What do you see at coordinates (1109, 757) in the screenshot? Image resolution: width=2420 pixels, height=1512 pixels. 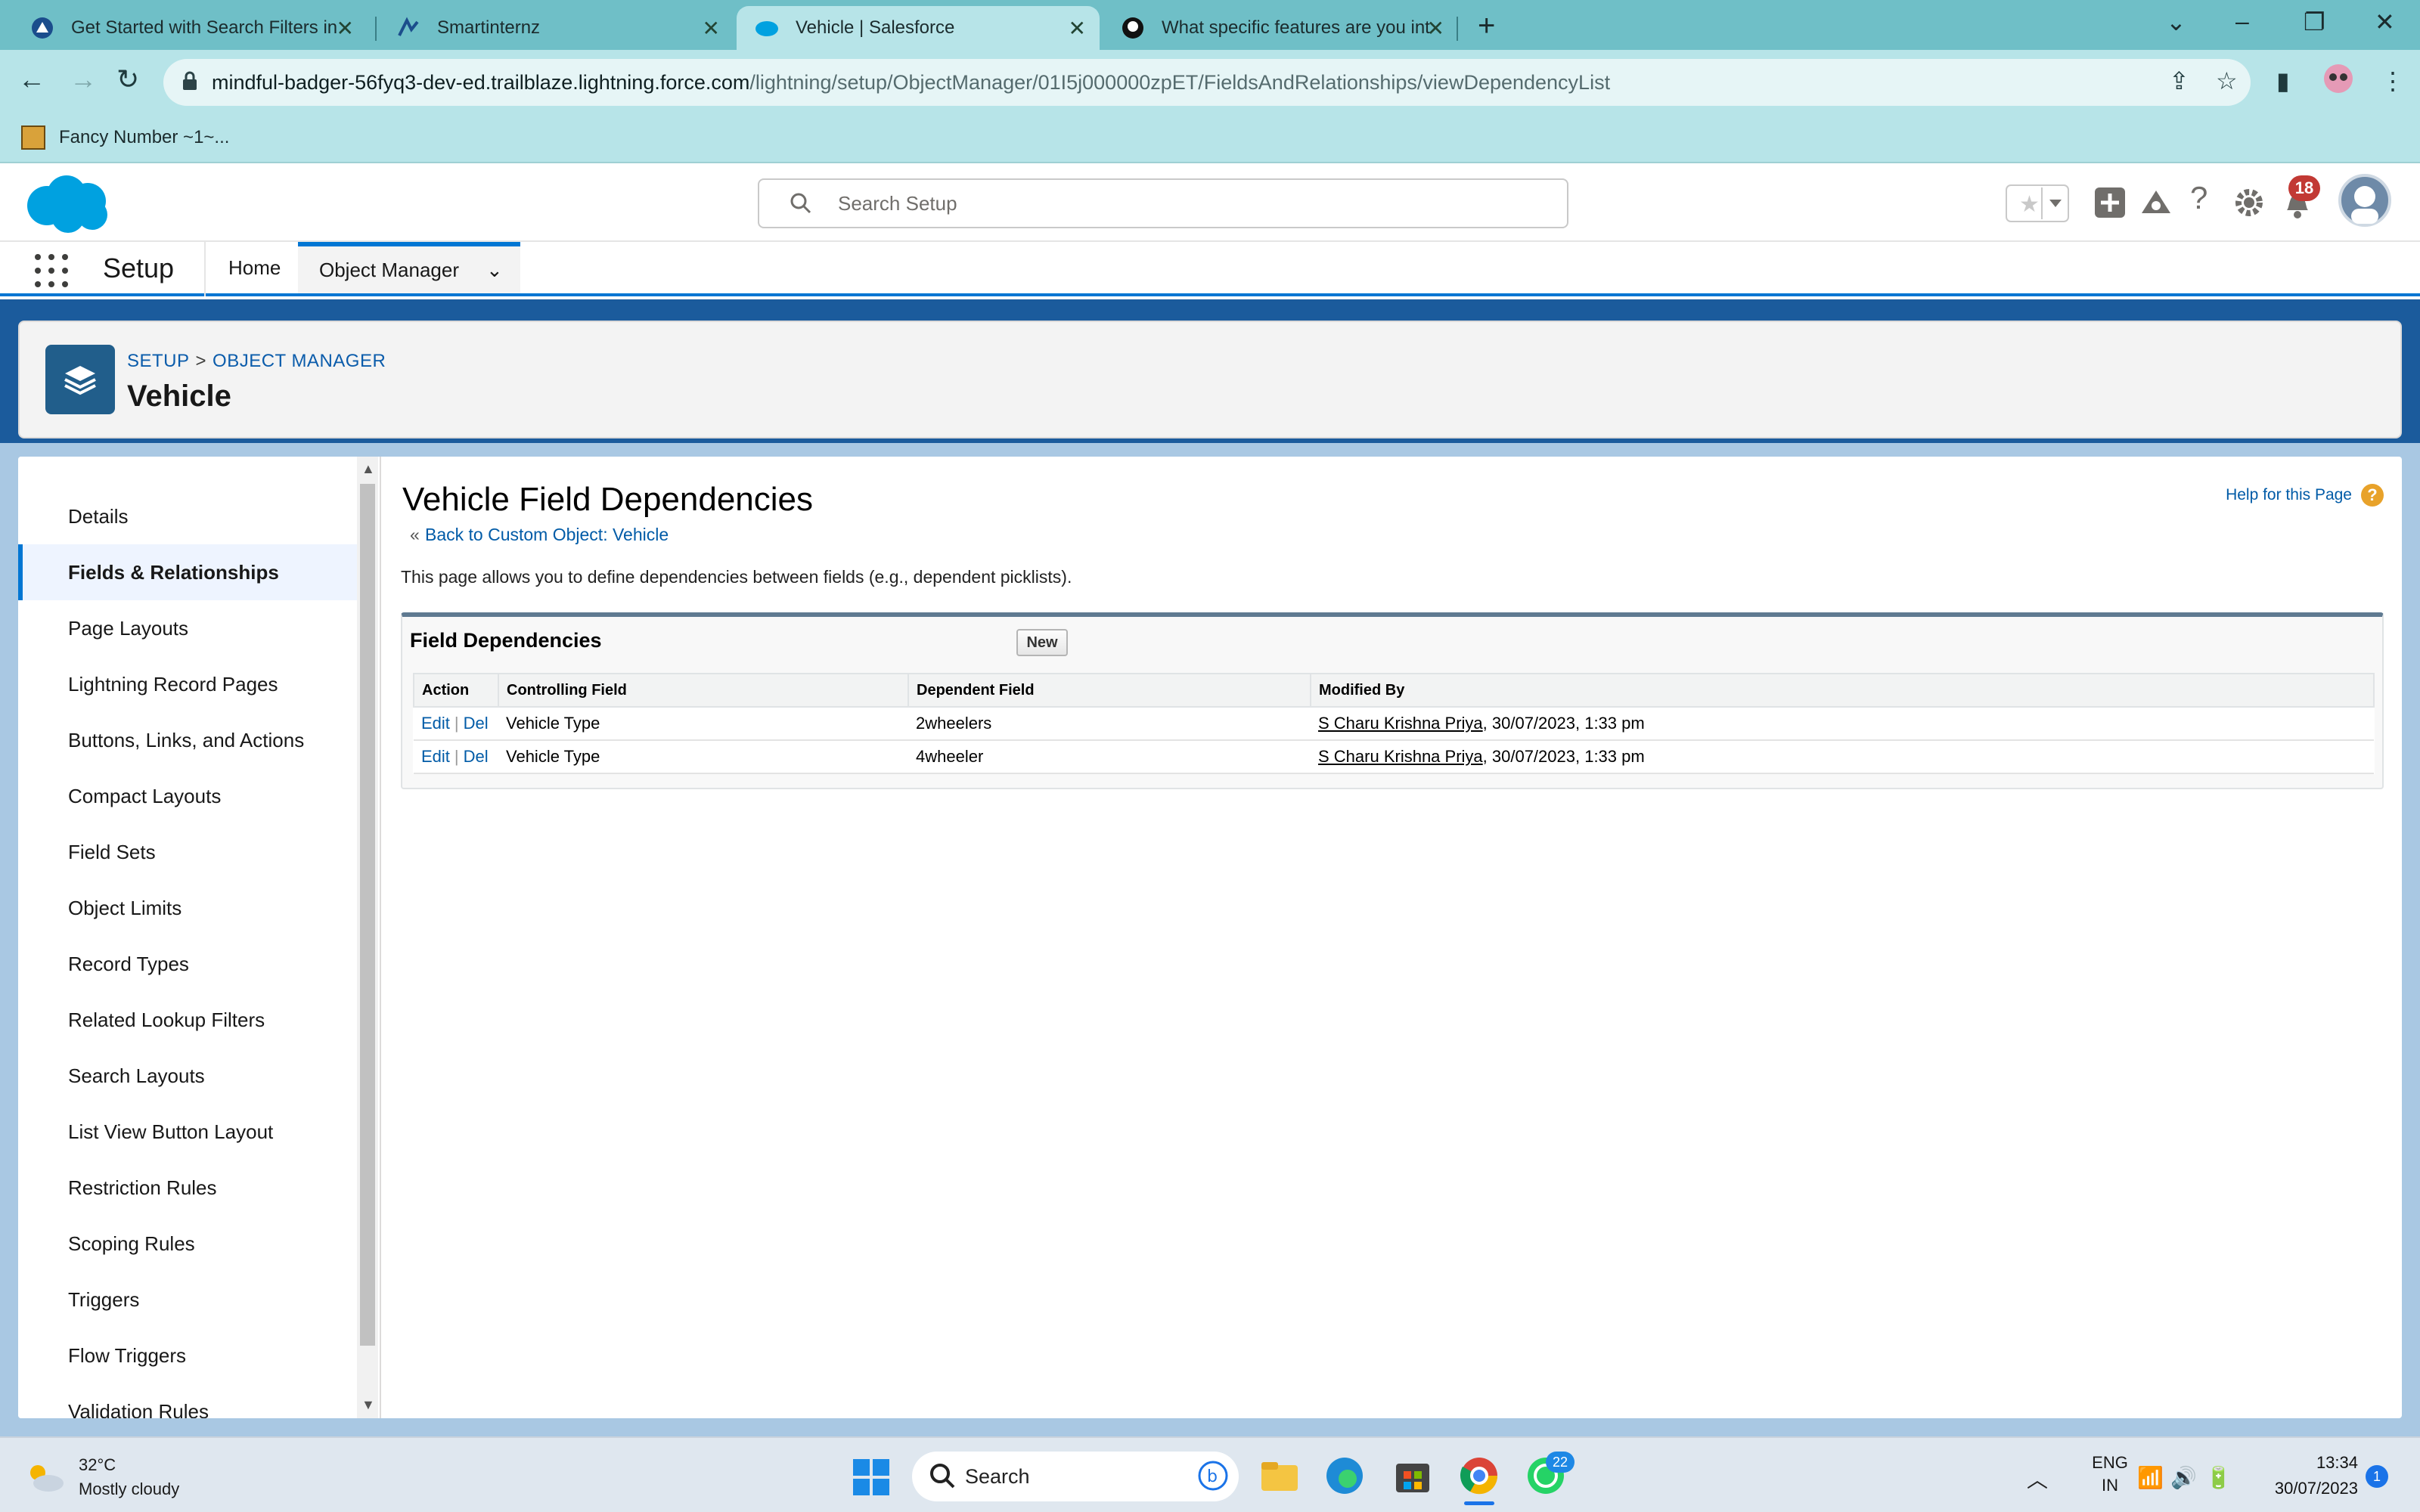 I see `dependent-field-cell: 4wheeler` at bounding box center [1109, 757].